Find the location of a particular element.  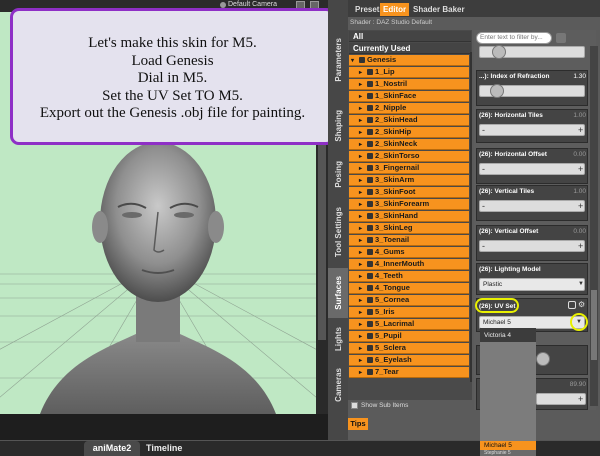

property-value: 89.90 is located at coordinates (571, 384).